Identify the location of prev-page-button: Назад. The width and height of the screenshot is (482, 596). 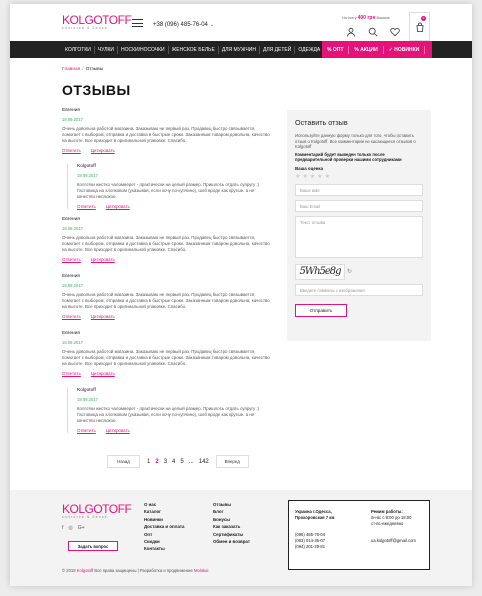
(123, 461).